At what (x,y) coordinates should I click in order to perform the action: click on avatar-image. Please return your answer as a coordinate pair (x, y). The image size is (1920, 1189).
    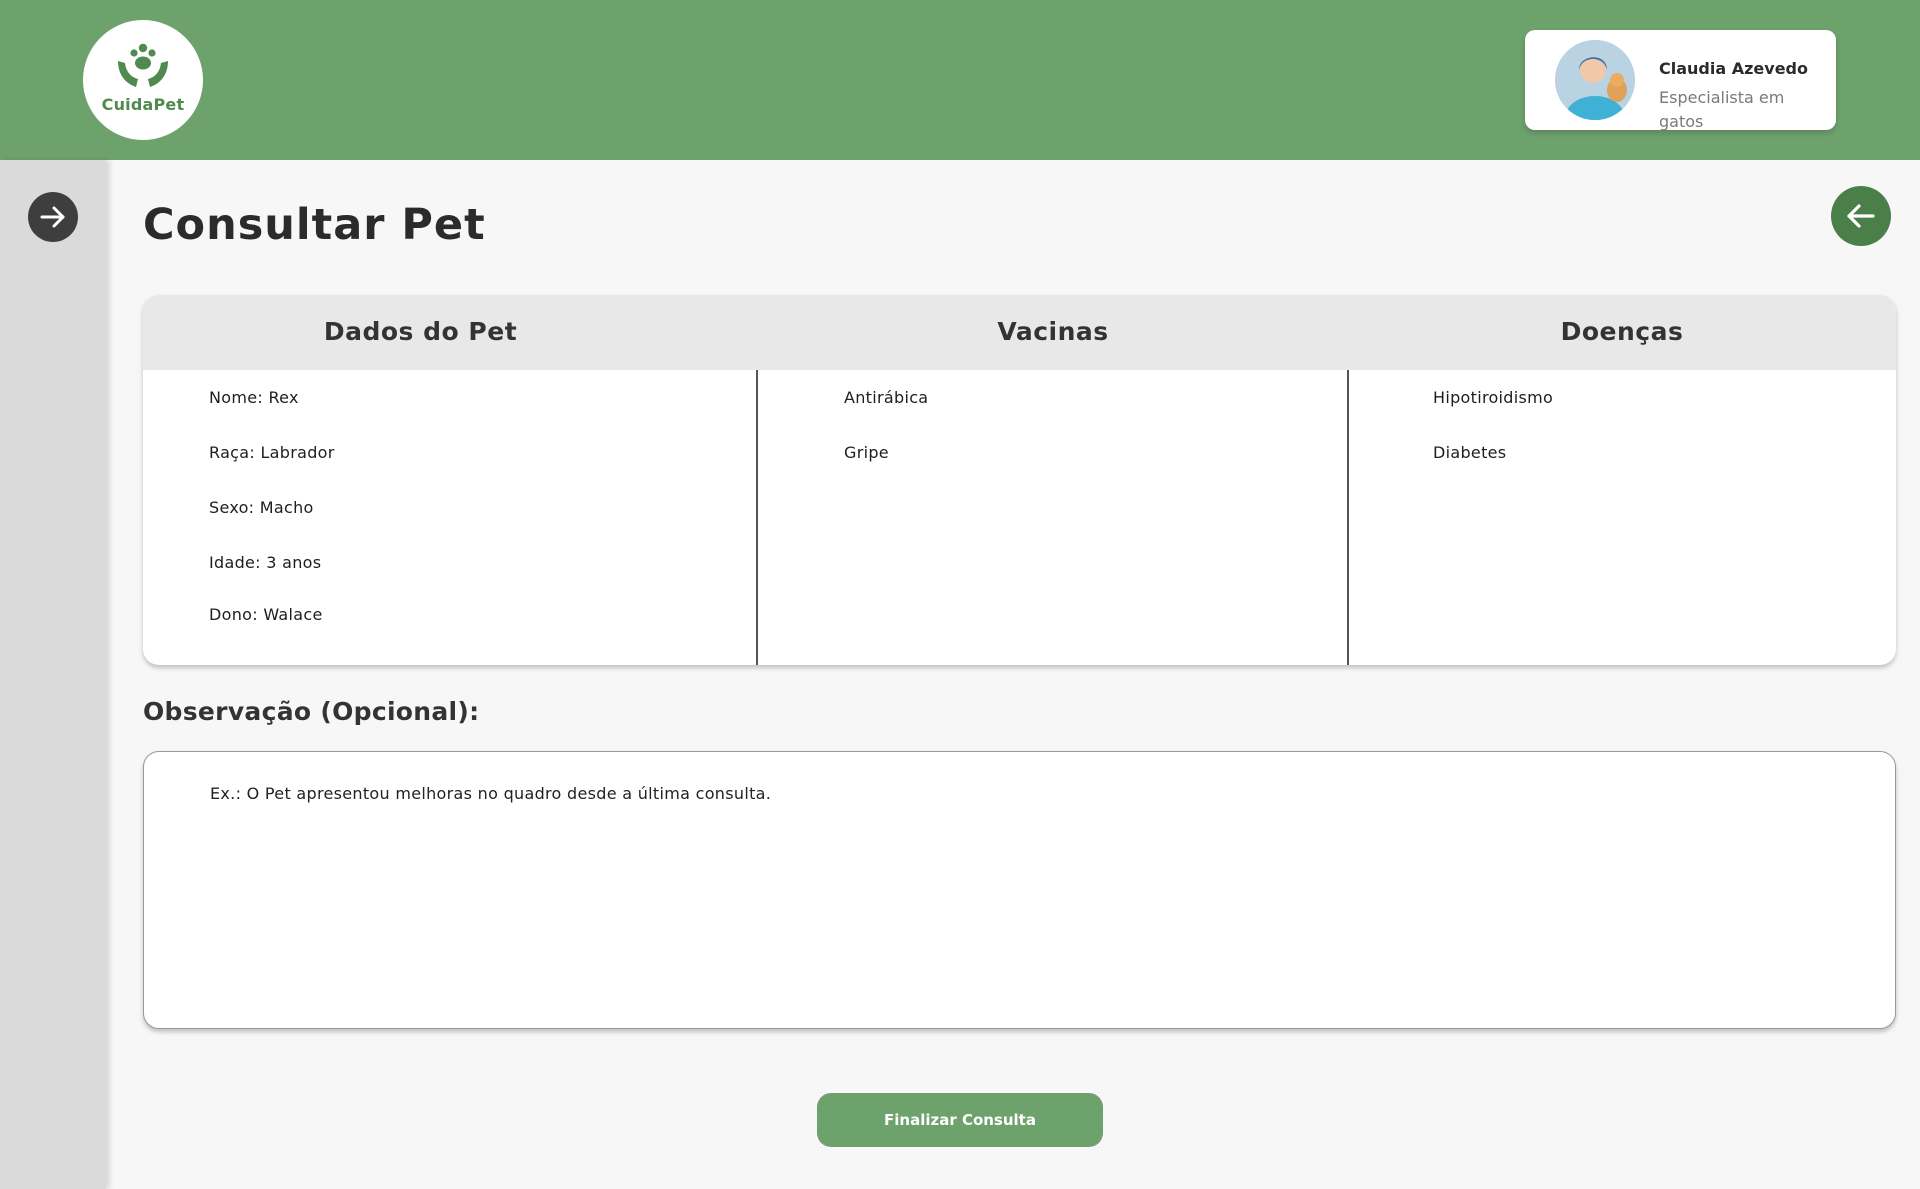
    Looking at the image, I should click on (1595, 80).